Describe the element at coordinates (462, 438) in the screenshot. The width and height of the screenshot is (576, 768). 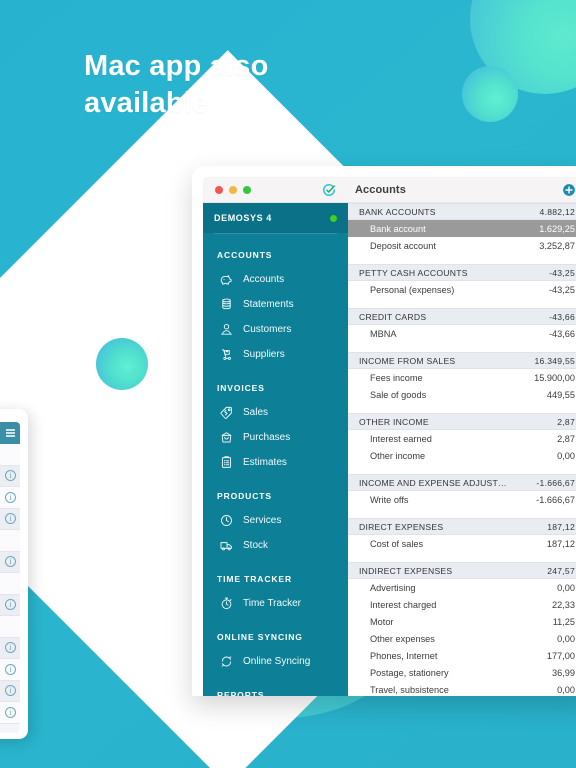
I see `account-row: Interest earned 2,87` at that location.